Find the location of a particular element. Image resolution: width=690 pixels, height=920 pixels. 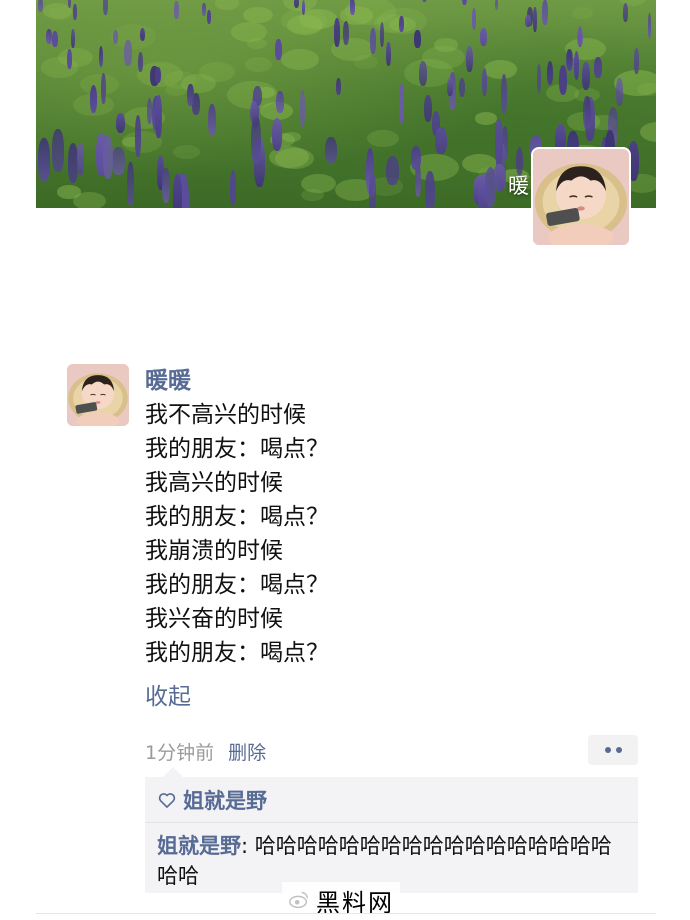

cover-avatar is located at coordinates (581, 197).